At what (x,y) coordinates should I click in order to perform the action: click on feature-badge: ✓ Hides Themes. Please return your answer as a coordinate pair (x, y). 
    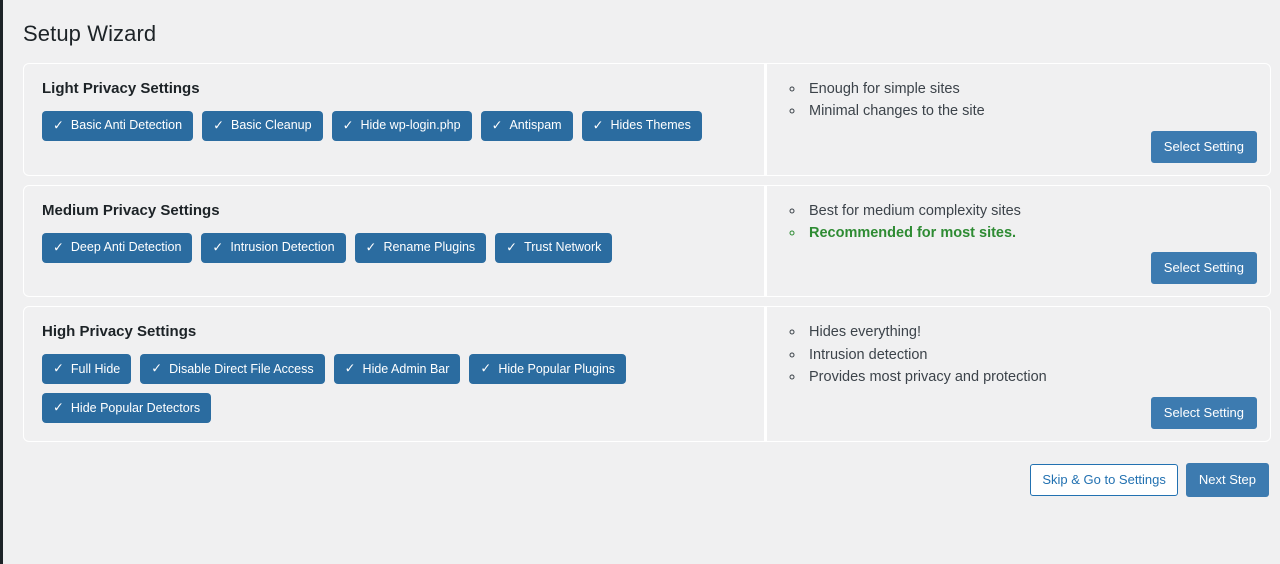
    Looking at the image, I should click on (641, 125).